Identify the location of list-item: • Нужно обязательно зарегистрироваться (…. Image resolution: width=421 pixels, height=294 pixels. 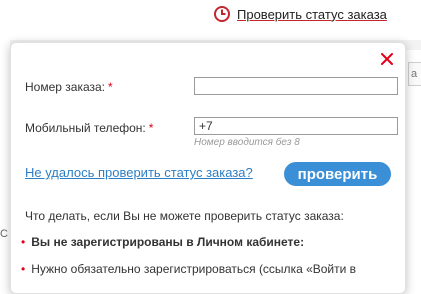
(188, 269).